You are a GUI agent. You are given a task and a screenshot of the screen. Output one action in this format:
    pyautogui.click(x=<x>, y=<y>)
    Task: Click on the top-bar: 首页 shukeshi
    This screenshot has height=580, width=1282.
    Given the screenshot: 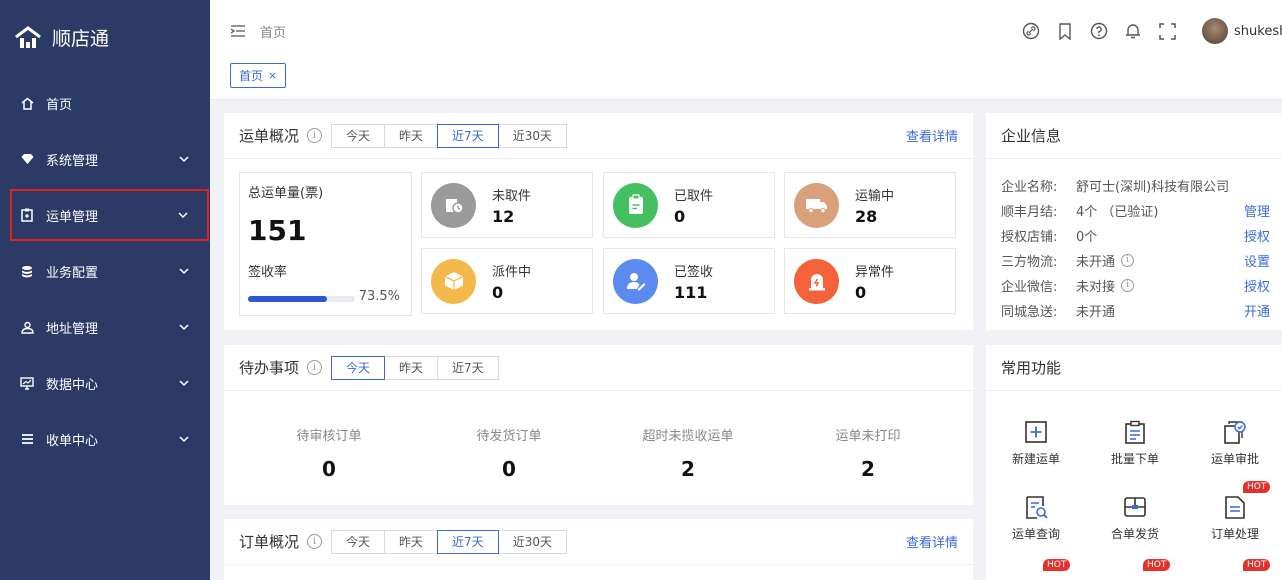 What is the action you would take?
    pyautogui.click(x=746, y=31)
    